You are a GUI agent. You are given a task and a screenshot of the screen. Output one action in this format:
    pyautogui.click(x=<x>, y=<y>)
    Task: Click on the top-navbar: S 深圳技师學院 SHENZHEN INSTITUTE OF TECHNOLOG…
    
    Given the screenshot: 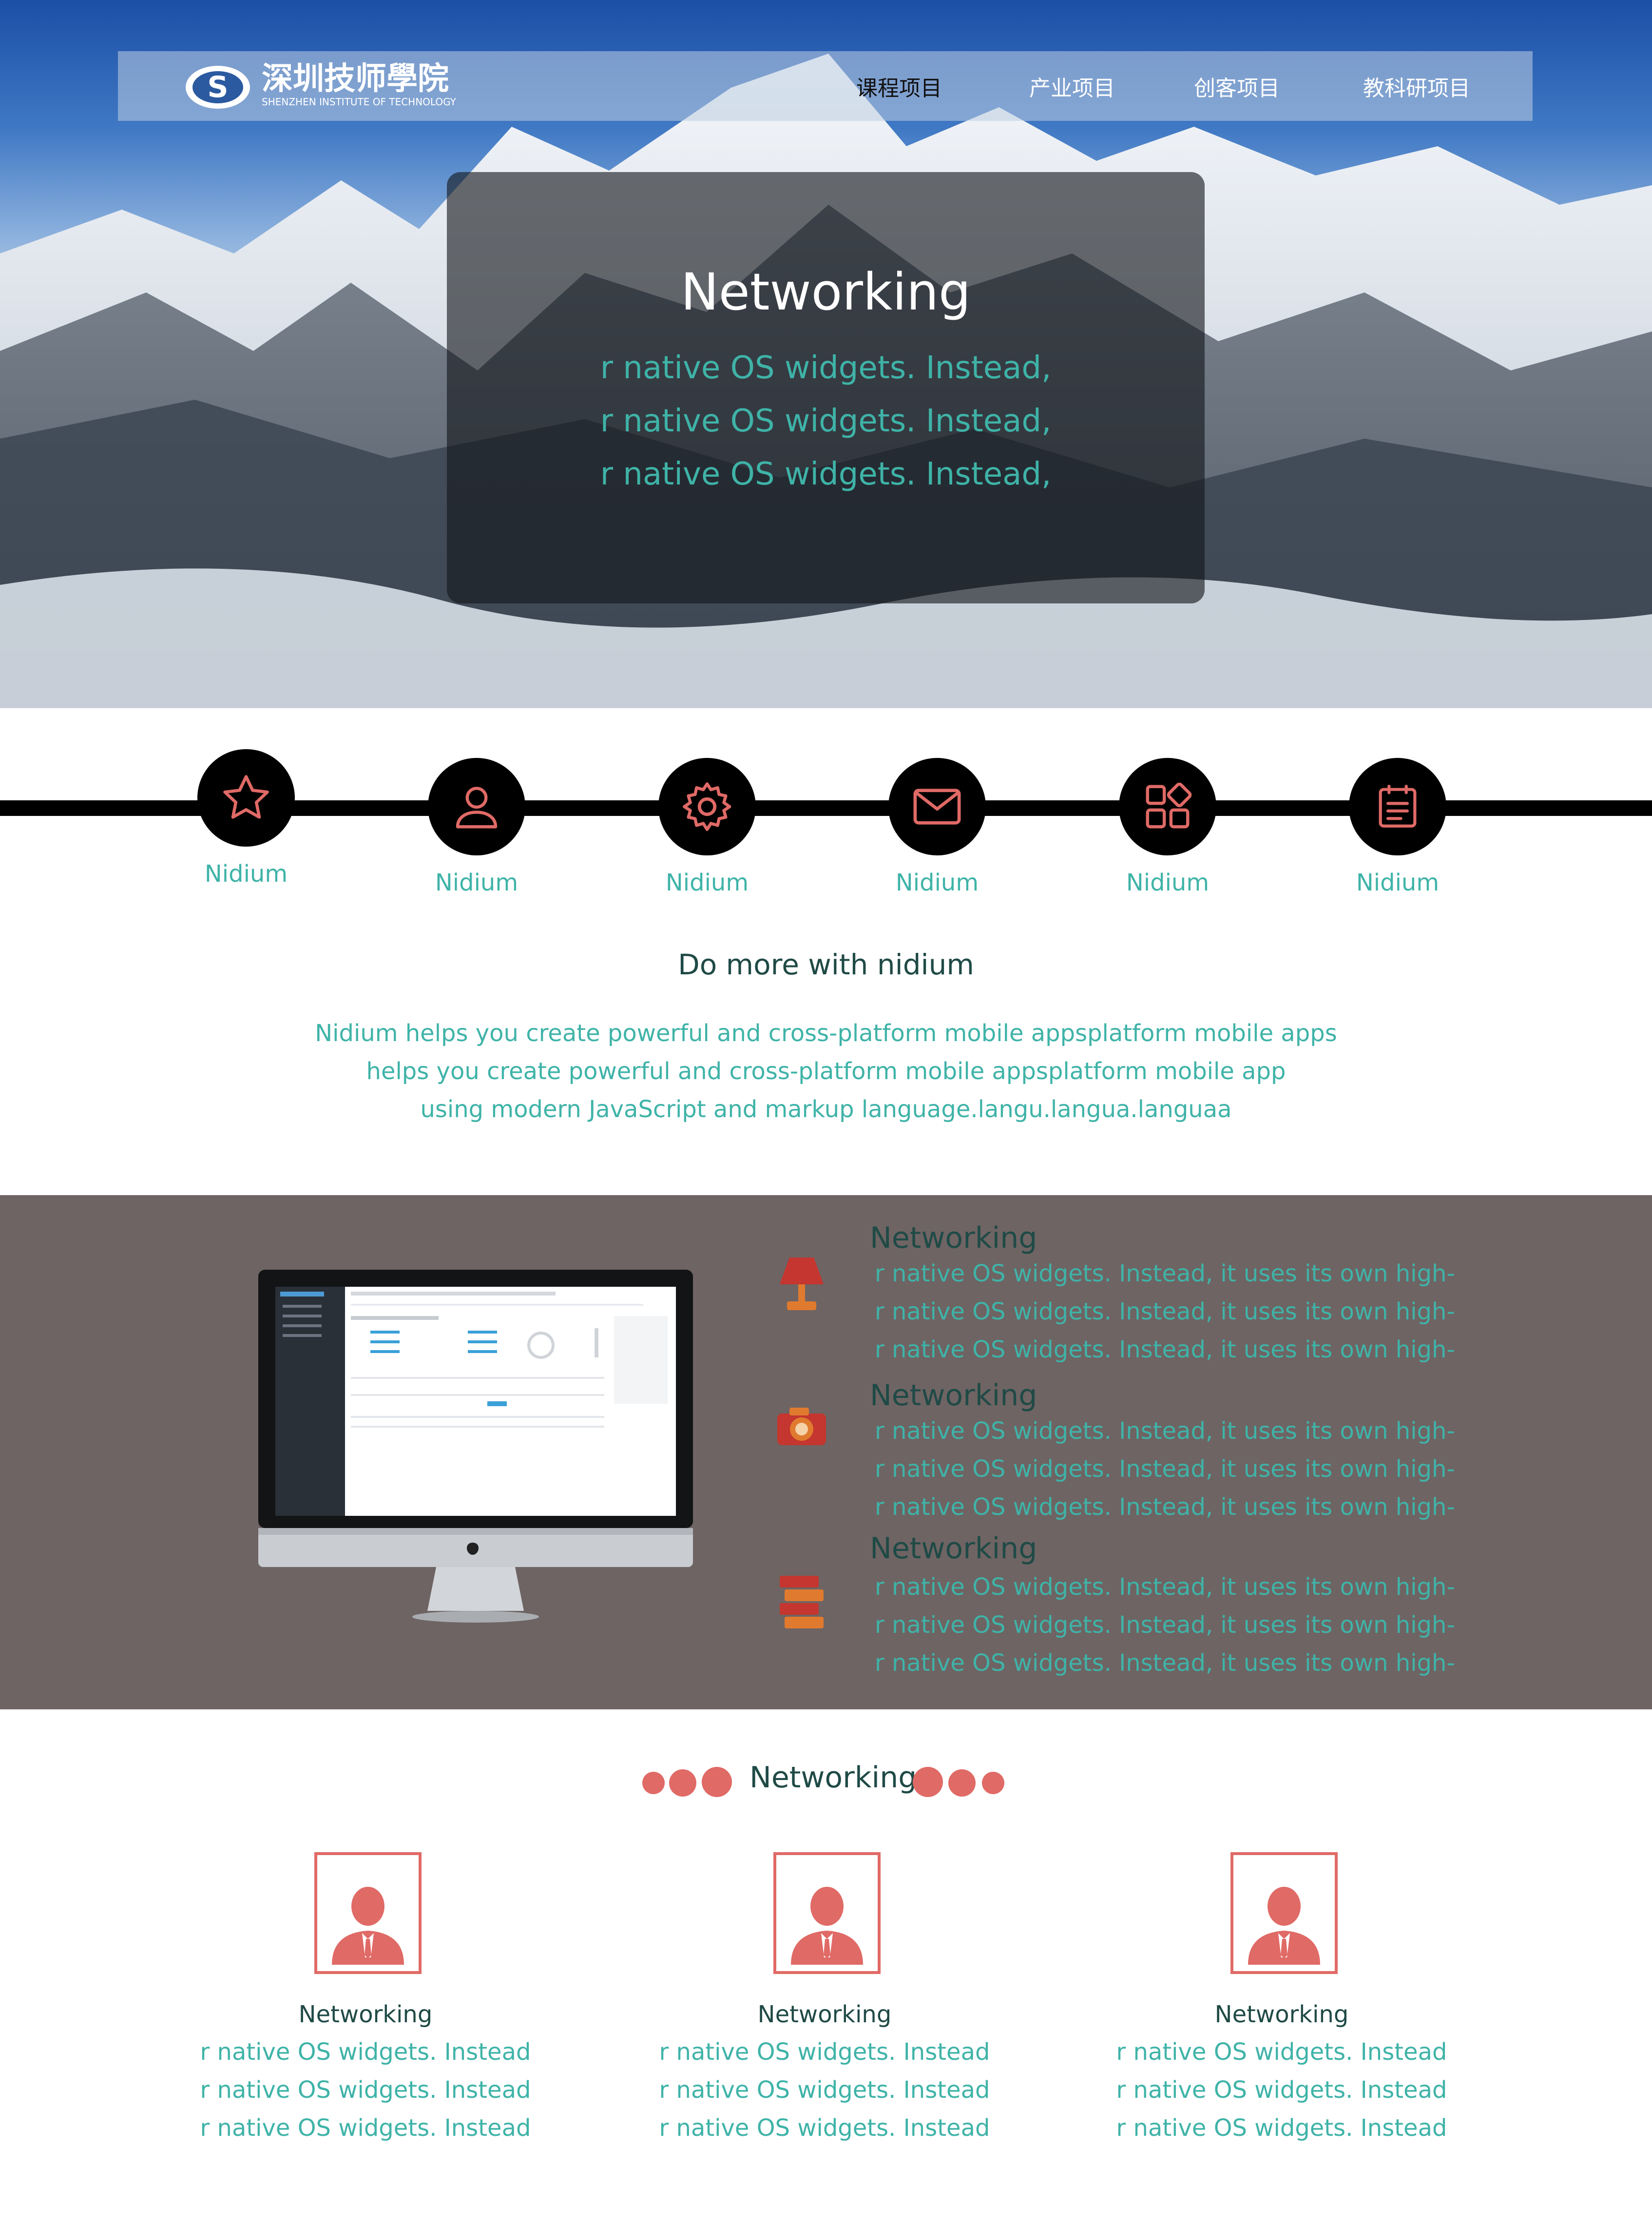 What is the action you would take?
    pyautogui.click(x=825, y=86)
    